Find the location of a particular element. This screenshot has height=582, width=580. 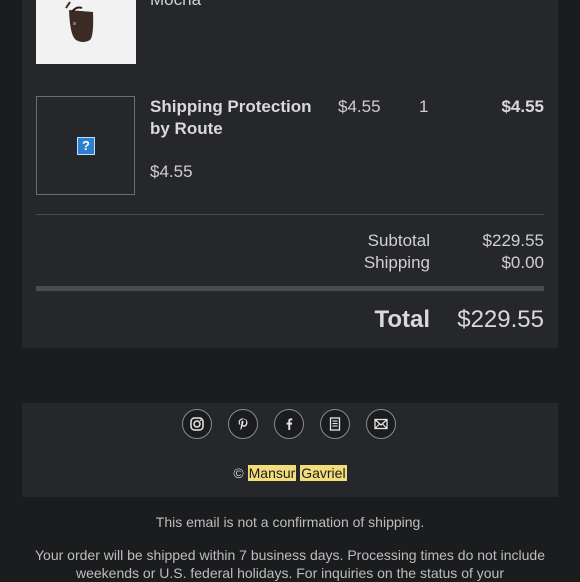

item-line-total: $4.55 is located at coordinates (522, 106).